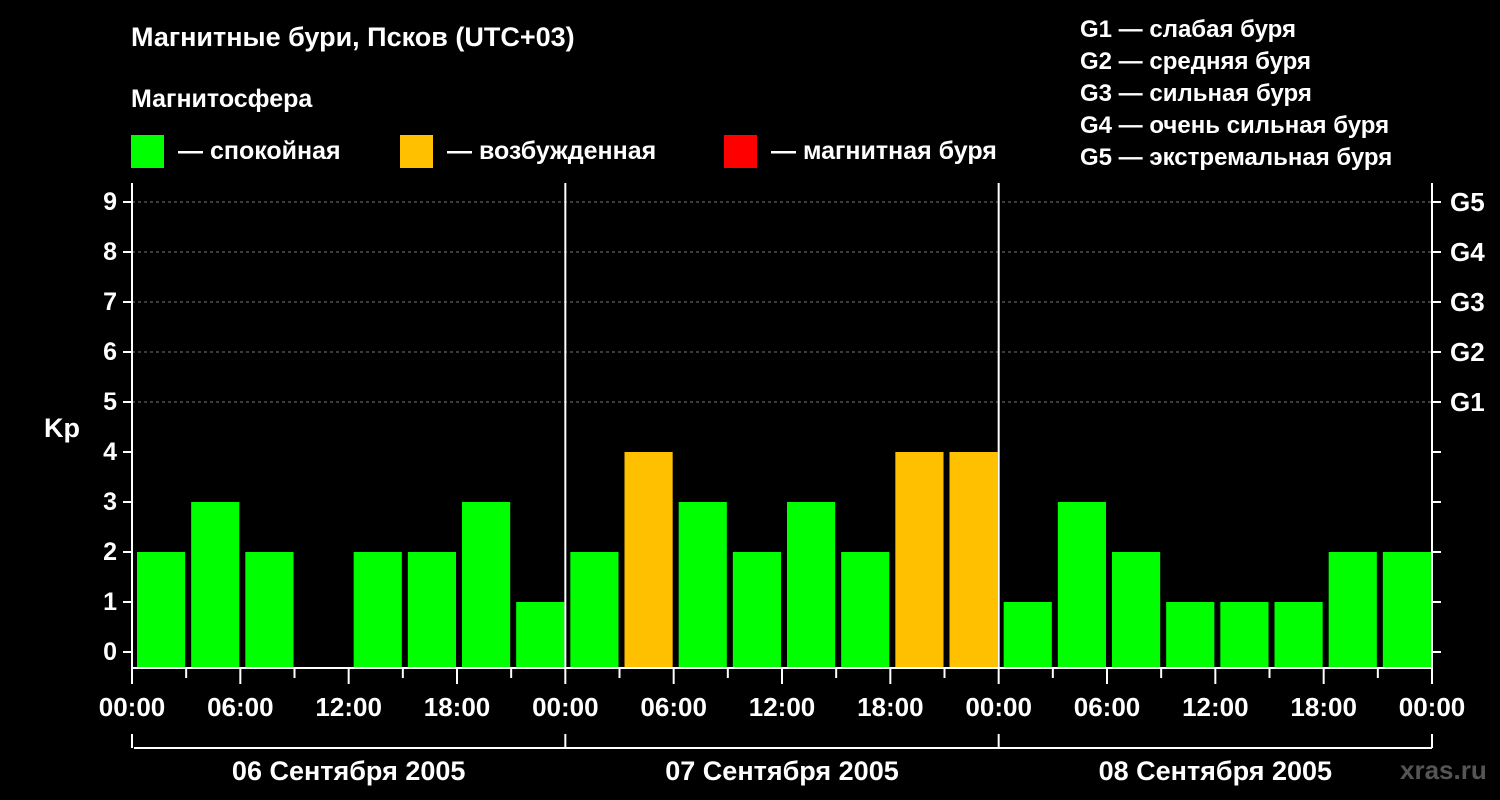  Describe the element at coordinates (1107, 707) in the screenshot. I see `x-tick-label-9: 06:00` at that location.